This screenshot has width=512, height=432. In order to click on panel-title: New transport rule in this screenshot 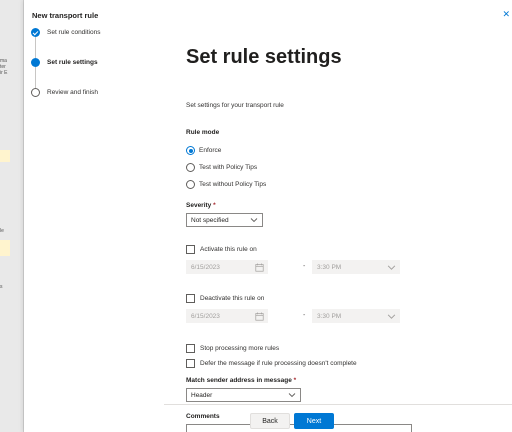, I will do `click(65, 15)`.